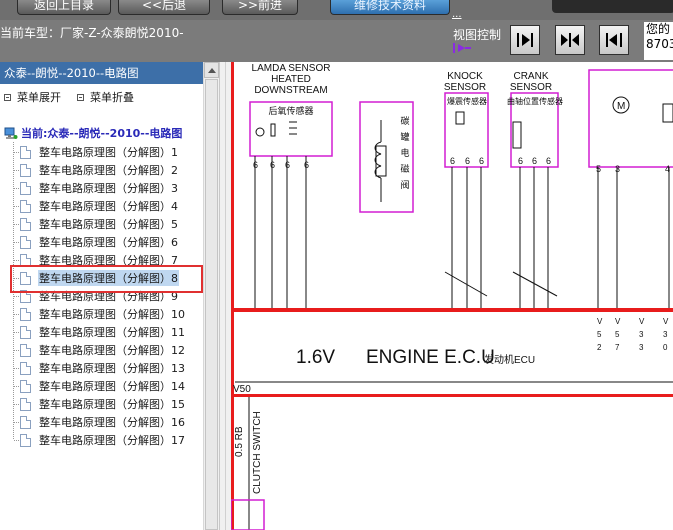 The height and width of the screenshot is (530, 673). What do you see at coordinates (100, 386) in the screenshot?
I see `tree-item: 整车电路原理图（分解图）14` at bounding box center [100, 386].